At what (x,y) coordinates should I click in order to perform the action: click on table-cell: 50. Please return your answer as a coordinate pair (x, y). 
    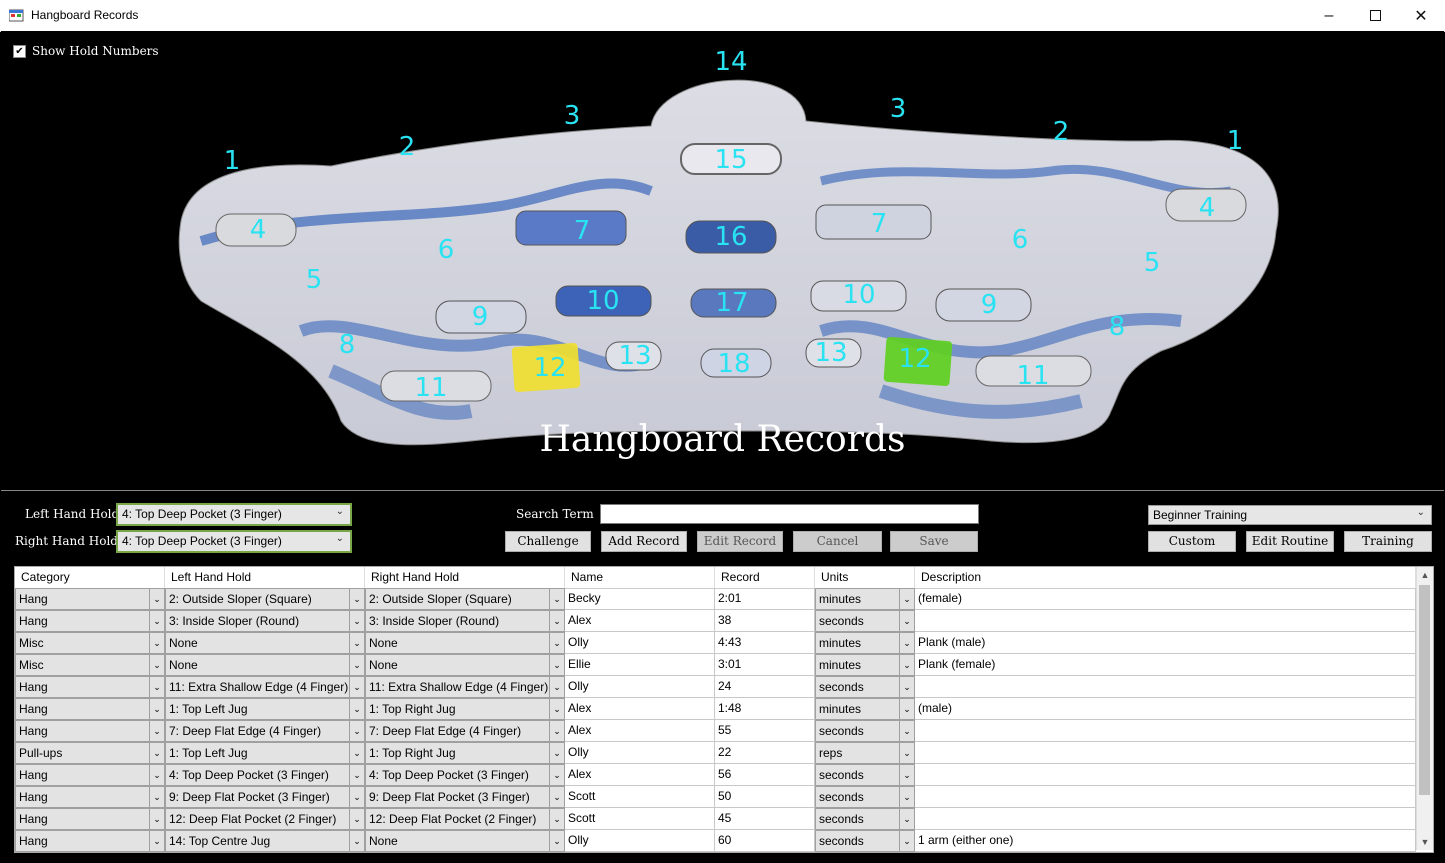
    Looking at the image, I should click on (765, 797).